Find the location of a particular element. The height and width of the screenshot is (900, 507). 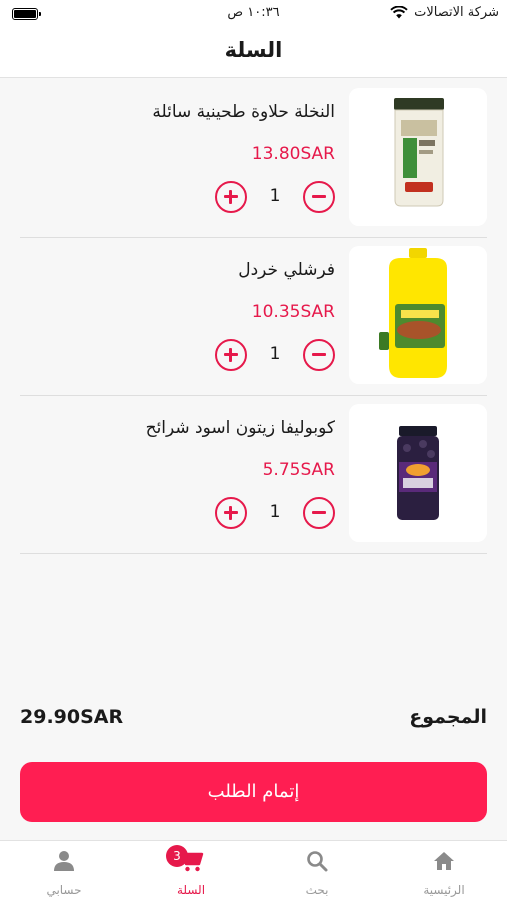

tab-home-label: الرئيسية is located at coordinates (444, 890).